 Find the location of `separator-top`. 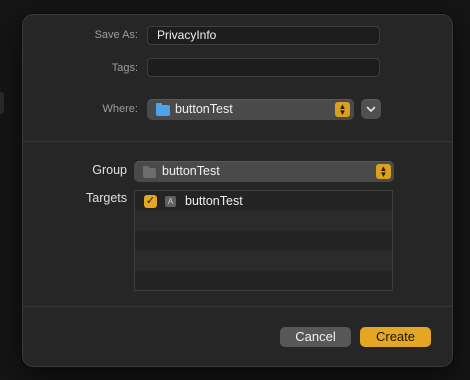

separator-top is located at coordinates (237, 141).